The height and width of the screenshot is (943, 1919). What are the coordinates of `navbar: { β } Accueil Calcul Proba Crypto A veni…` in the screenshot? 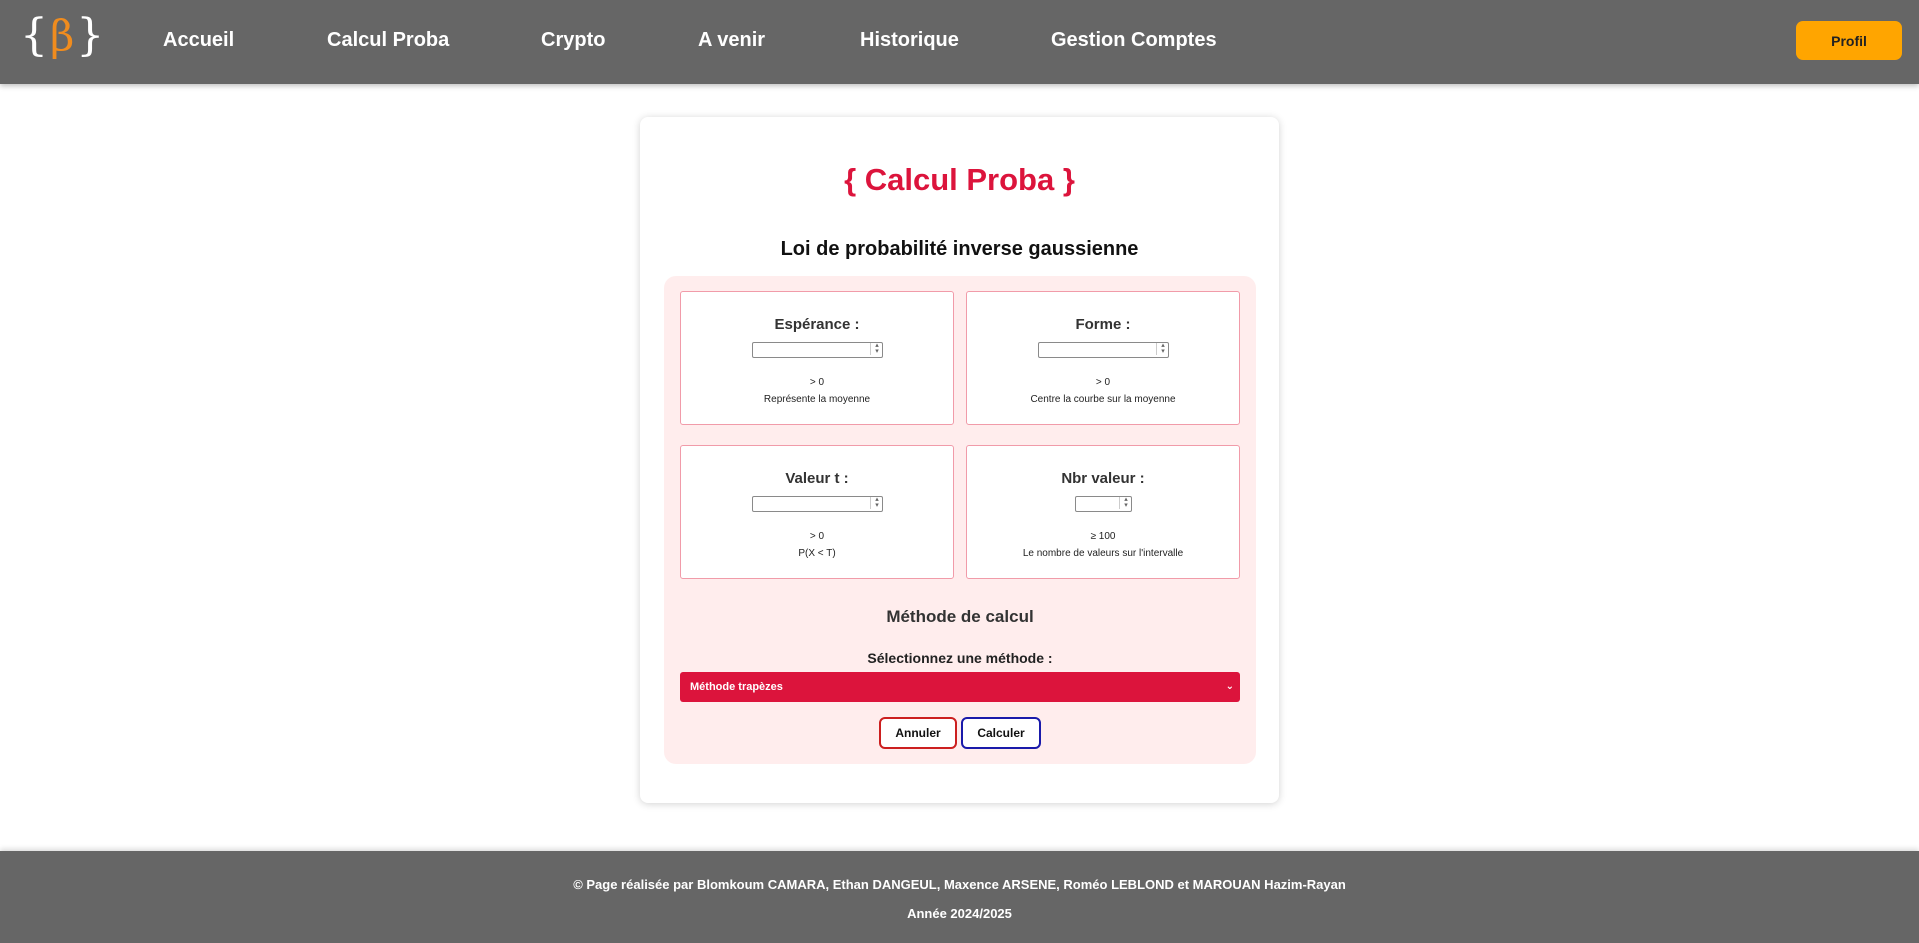 It's located at (959, 42).